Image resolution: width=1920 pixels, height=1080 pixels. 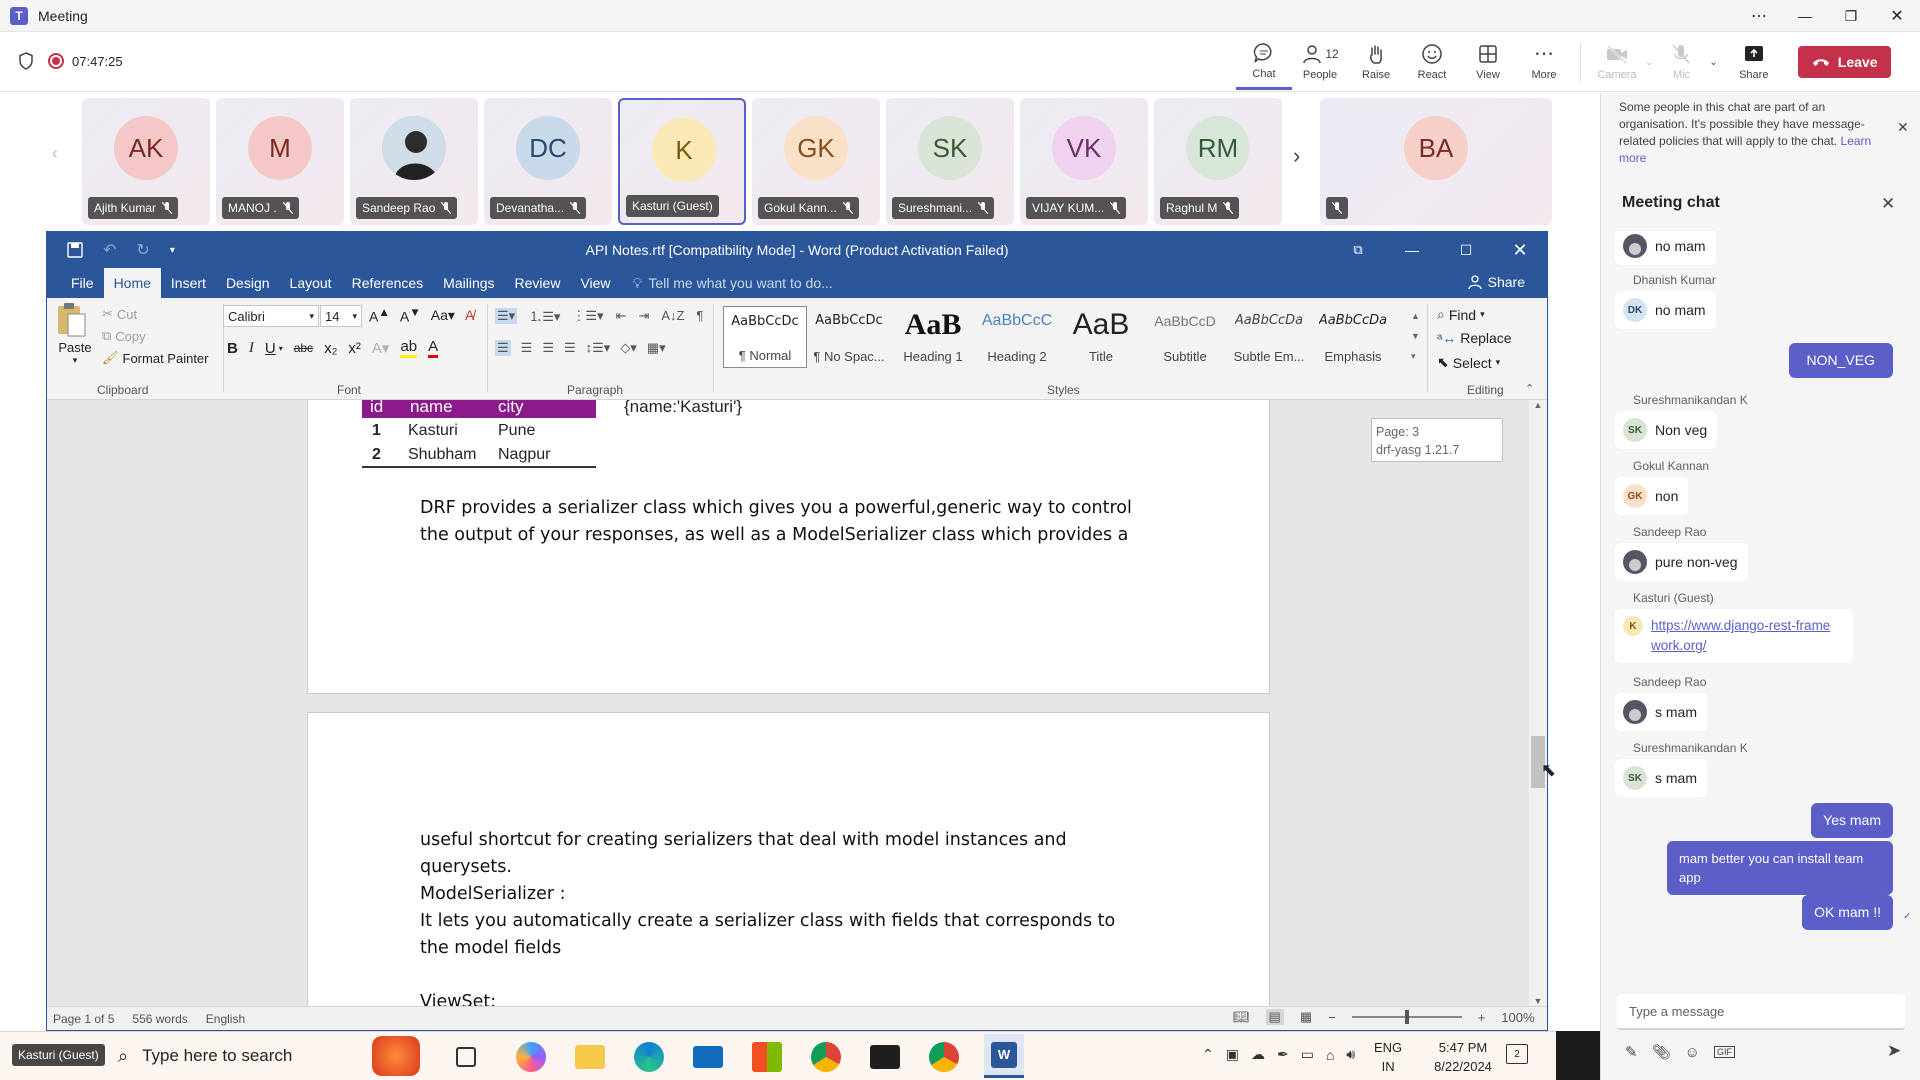 I want to click on share-button: Share, so click(x=1754, y=62).